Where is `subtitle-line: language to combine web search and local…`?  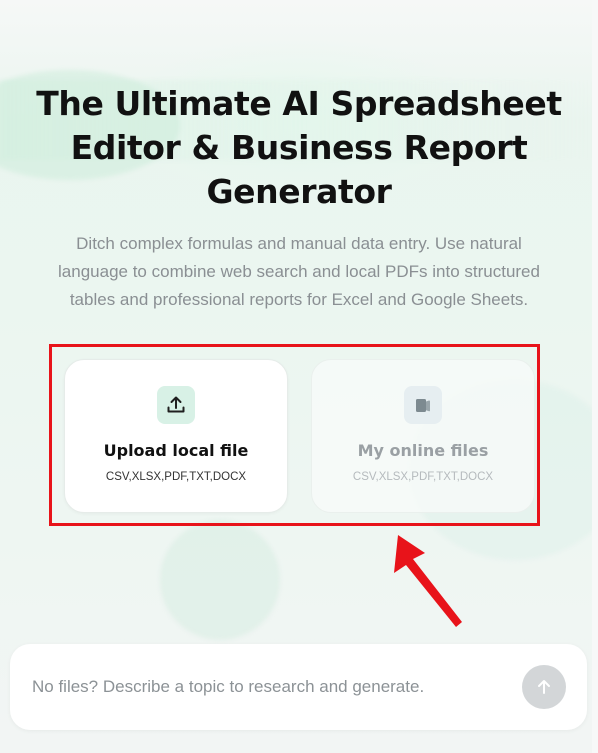 subtitle-line: language to combine web search and local… is located at coordinates (299, 271).